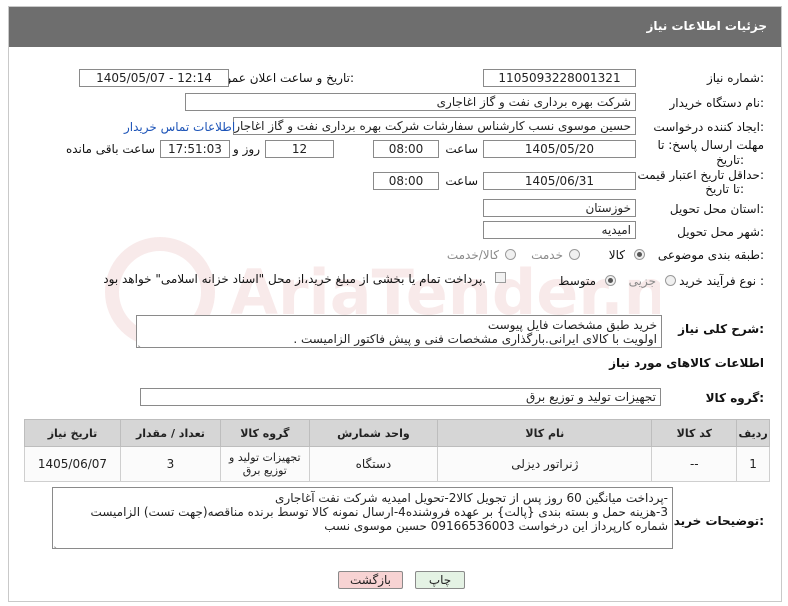  I want to click on buyer-org-field: شرکت بهره برداری نفت و گاز اغاجاری, so click(410, 102).